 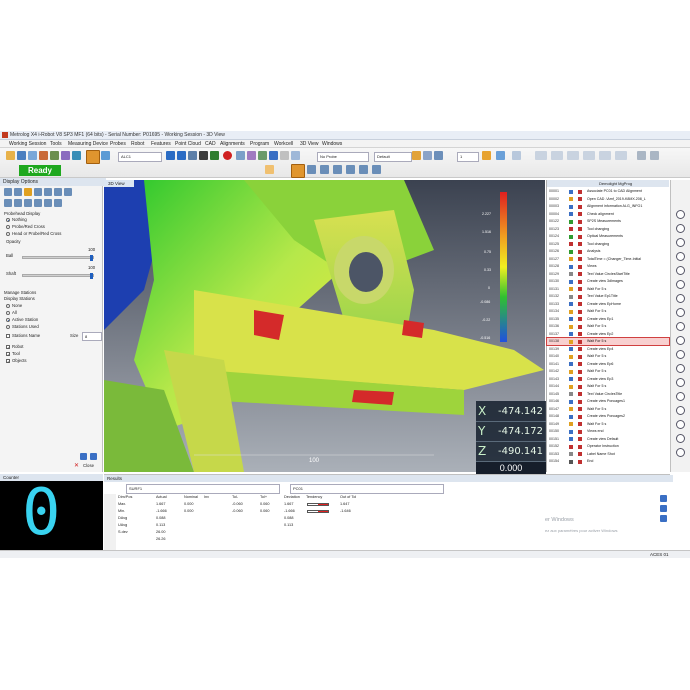 What do you see at coordinates (348, 497) in the screenshot?
I see `results-column-header: Out of Tol` at bounding box center [348, 497].